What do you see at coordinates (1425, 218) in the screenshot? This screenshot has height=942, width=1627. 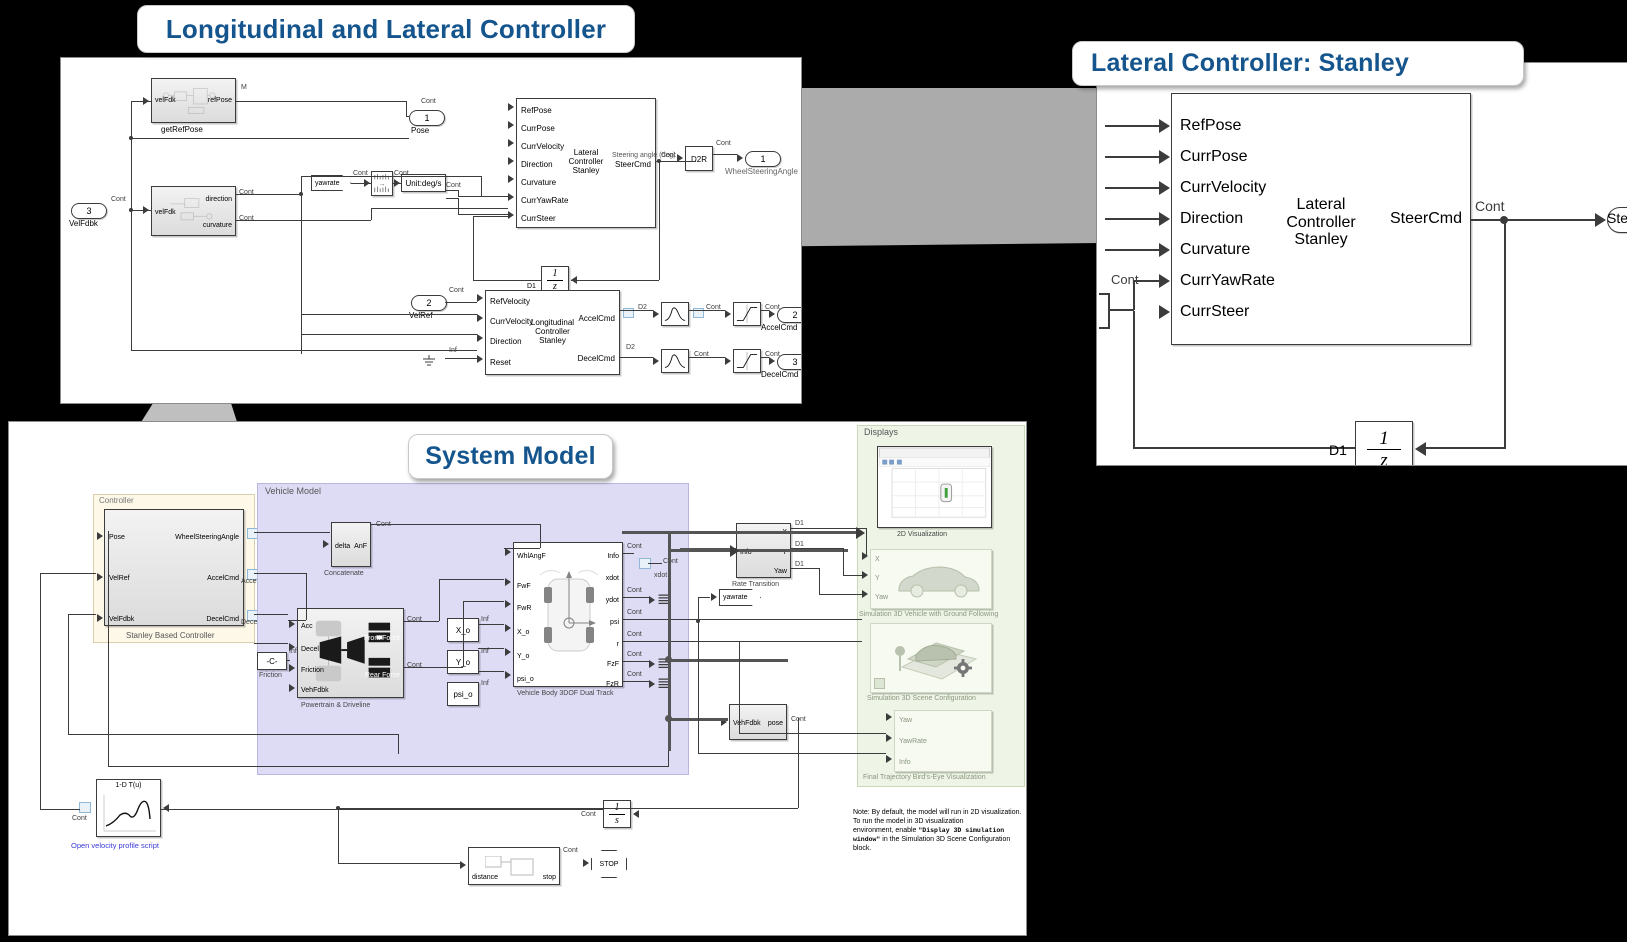 I see `port-detail-steercmd: SteerCmd` at bounding box center [1425, 218].